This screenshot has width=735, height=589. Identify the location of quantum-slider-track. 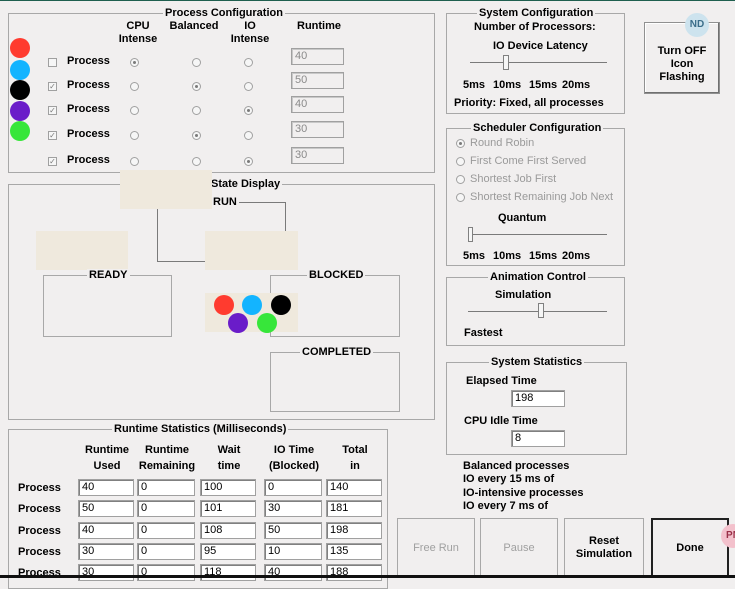
(537, 234).